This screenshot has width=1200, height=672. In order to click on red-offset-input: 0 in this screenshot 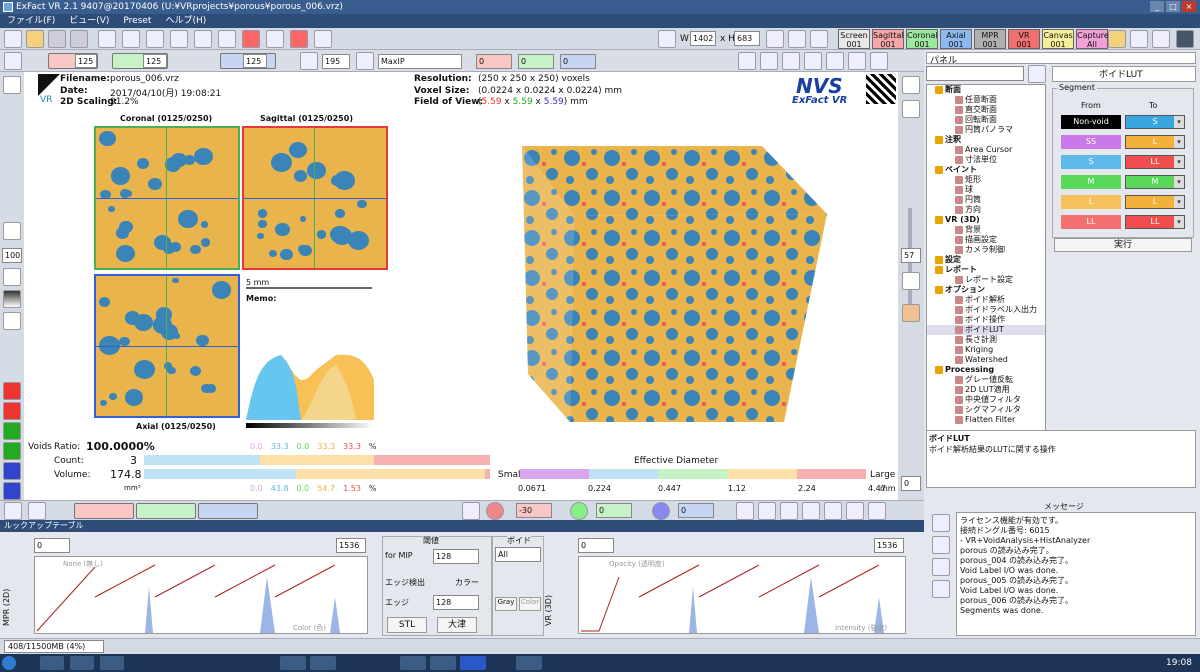, I will do `click(494, 61)`.